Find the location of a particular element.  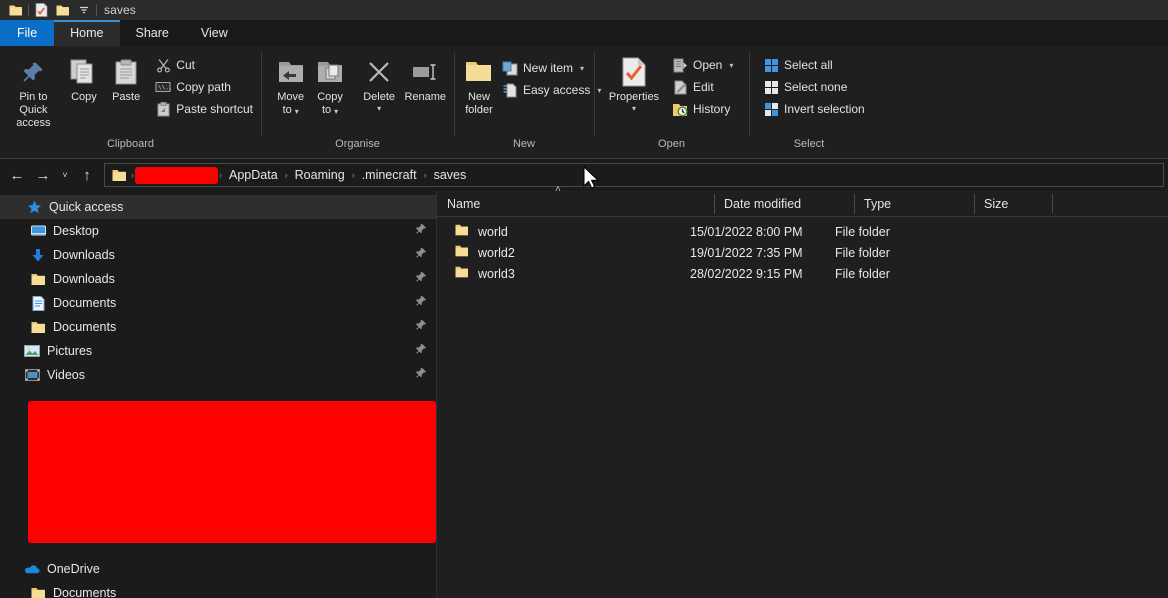

column-header-size: Size is located at coordinates (1014, 204).